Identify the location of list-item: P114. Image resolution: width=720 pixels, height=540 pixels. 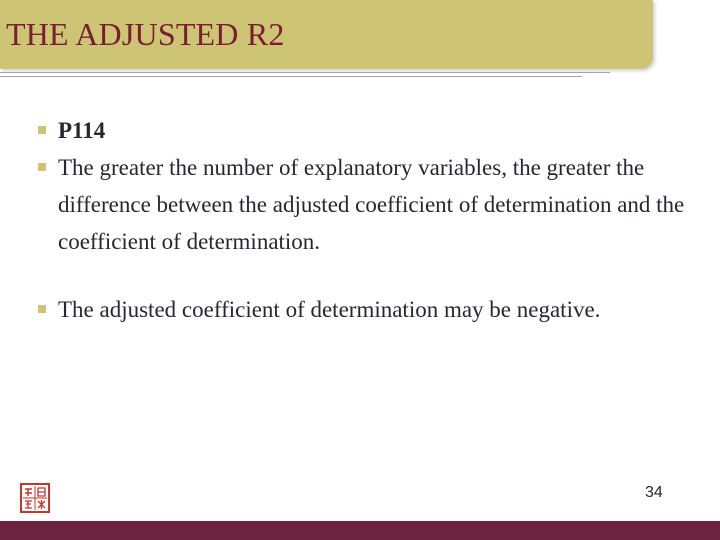
(366, 130).